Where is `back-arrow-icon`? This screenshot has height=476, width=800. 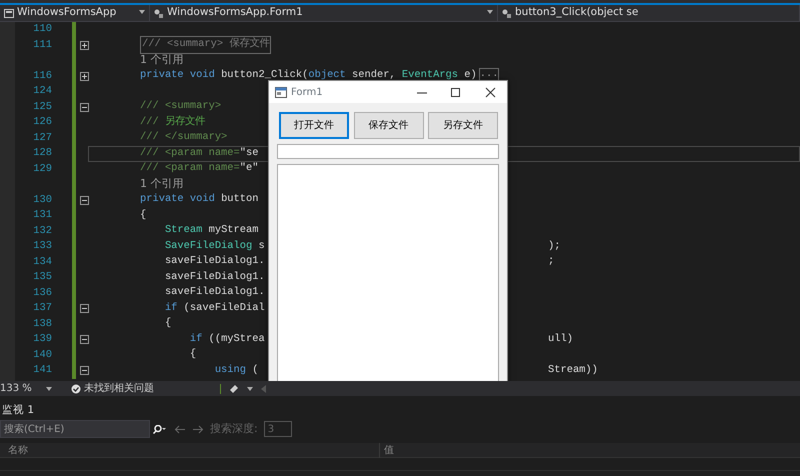 back-arrow-icon is located at coordinates (180, 429).